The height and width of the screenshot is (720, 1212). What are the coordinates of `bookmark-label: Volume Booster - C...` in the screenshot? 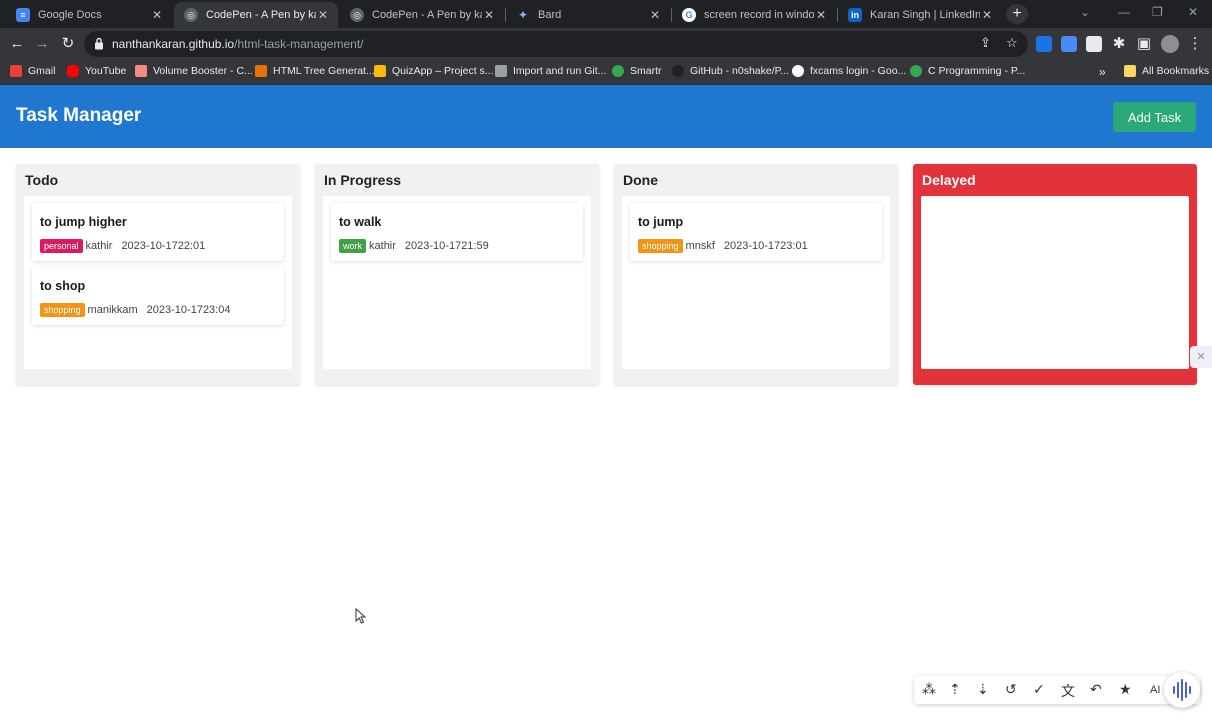 It's located at (203, 71).